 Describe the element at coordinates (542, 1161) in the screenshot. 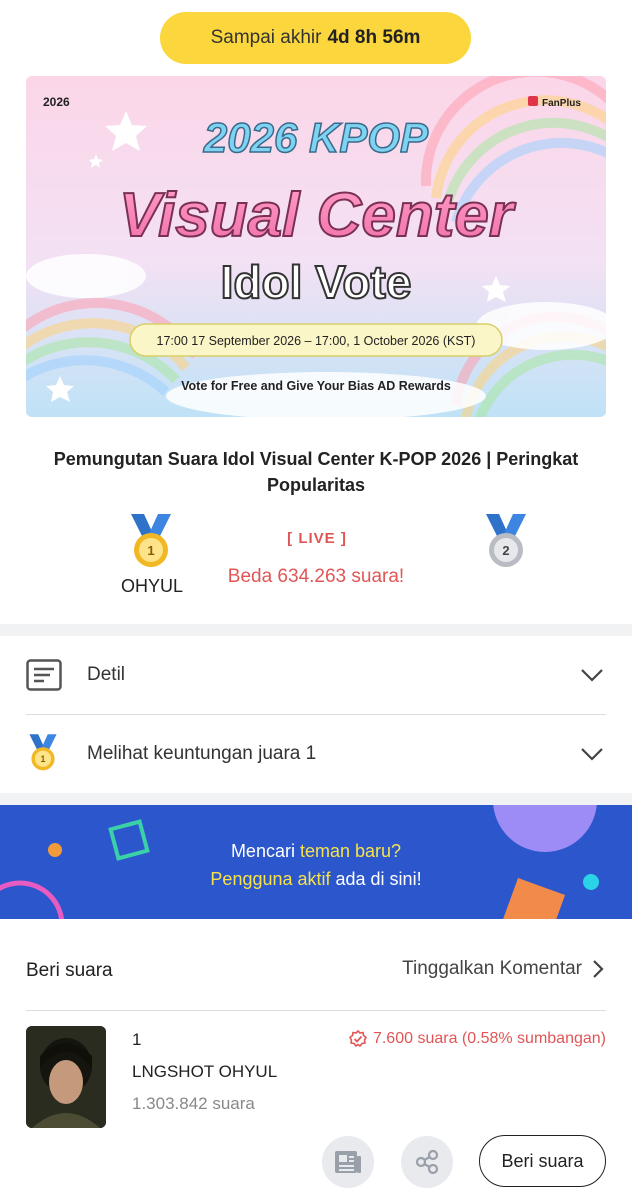

I see `vote-button: Beri suara` at that location.